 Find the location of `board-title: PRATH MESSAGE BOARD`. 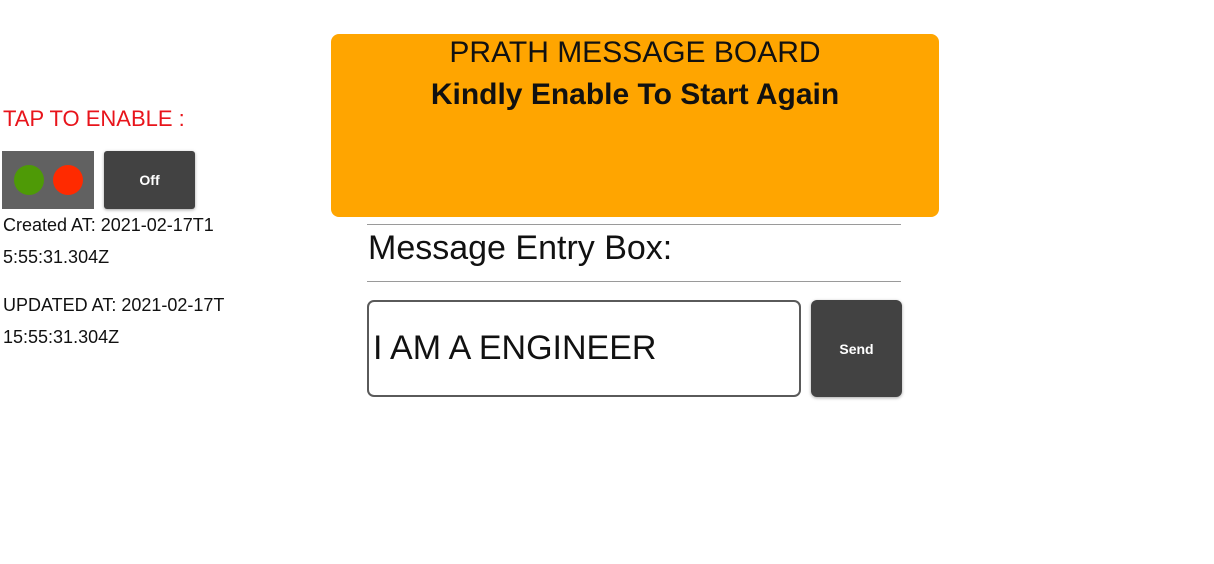

board-title: PRATH MESSAGE BOARD is located at coordinates (635, 52).